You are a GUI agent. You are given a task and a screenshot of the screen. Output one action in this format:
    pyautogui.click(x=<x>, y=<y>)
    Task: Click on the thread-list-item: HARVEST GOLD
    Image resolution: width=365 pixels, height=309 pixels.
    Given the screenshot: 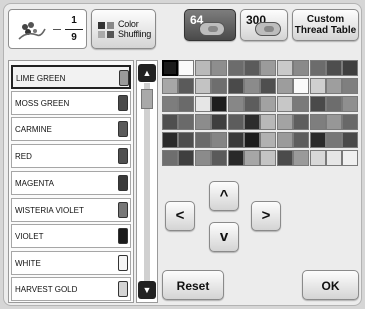 What is the action you would take?
    pyautogui.click(x=71, y=289)
    